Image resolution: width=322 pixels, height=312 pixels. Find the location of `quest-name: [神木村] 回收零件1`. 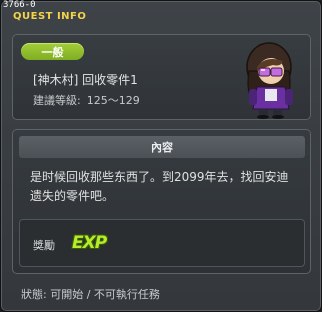

quest-name: [神木村] 回收零件1 is located at coordinates (85, 80).